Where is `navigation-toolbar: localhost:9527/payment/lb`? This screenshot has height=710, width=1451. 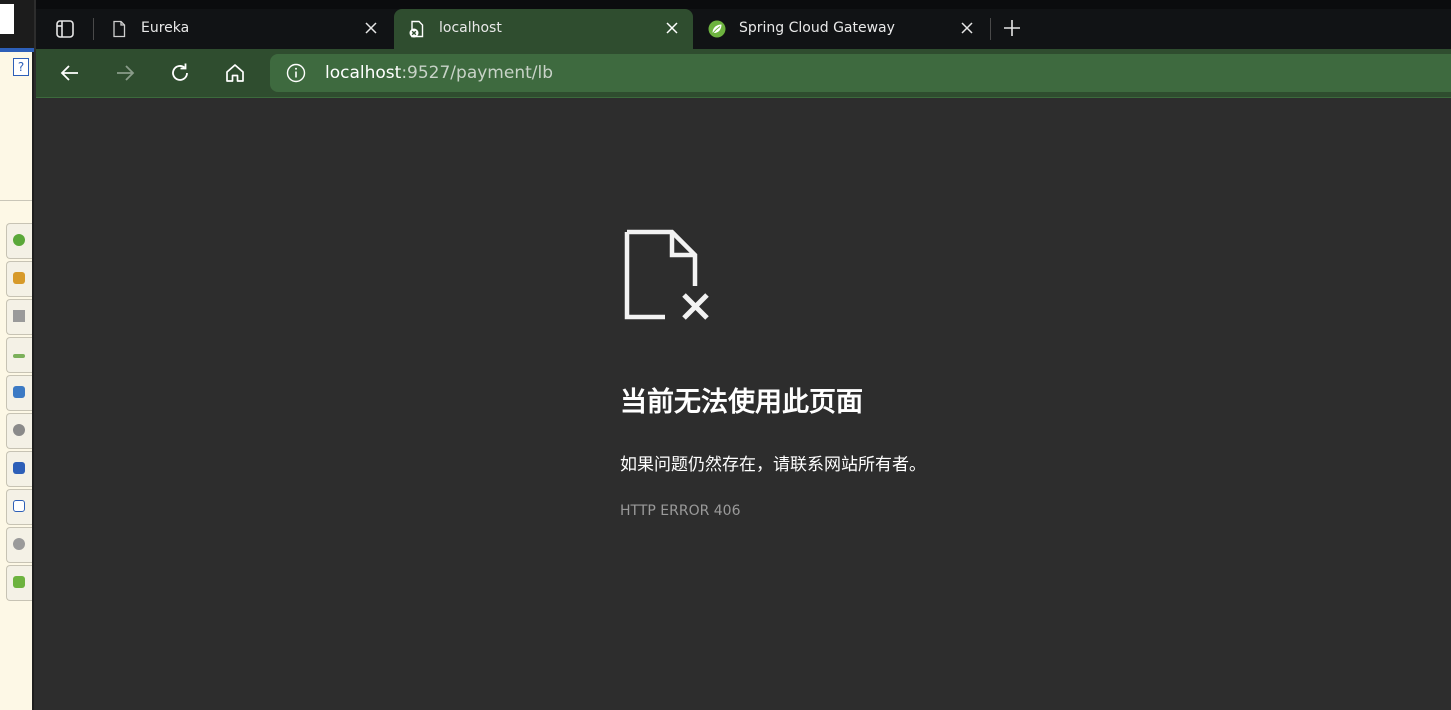 navigation-toolbar: localhost:9527/payment/lb is located at coordinates (743, 73).